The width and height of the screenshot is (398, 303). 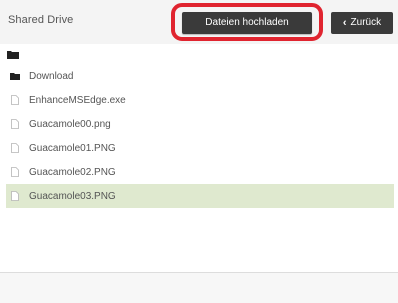 I want to click on file-item: EnhanceMSEdge.exe, so click(x=200, y=100).